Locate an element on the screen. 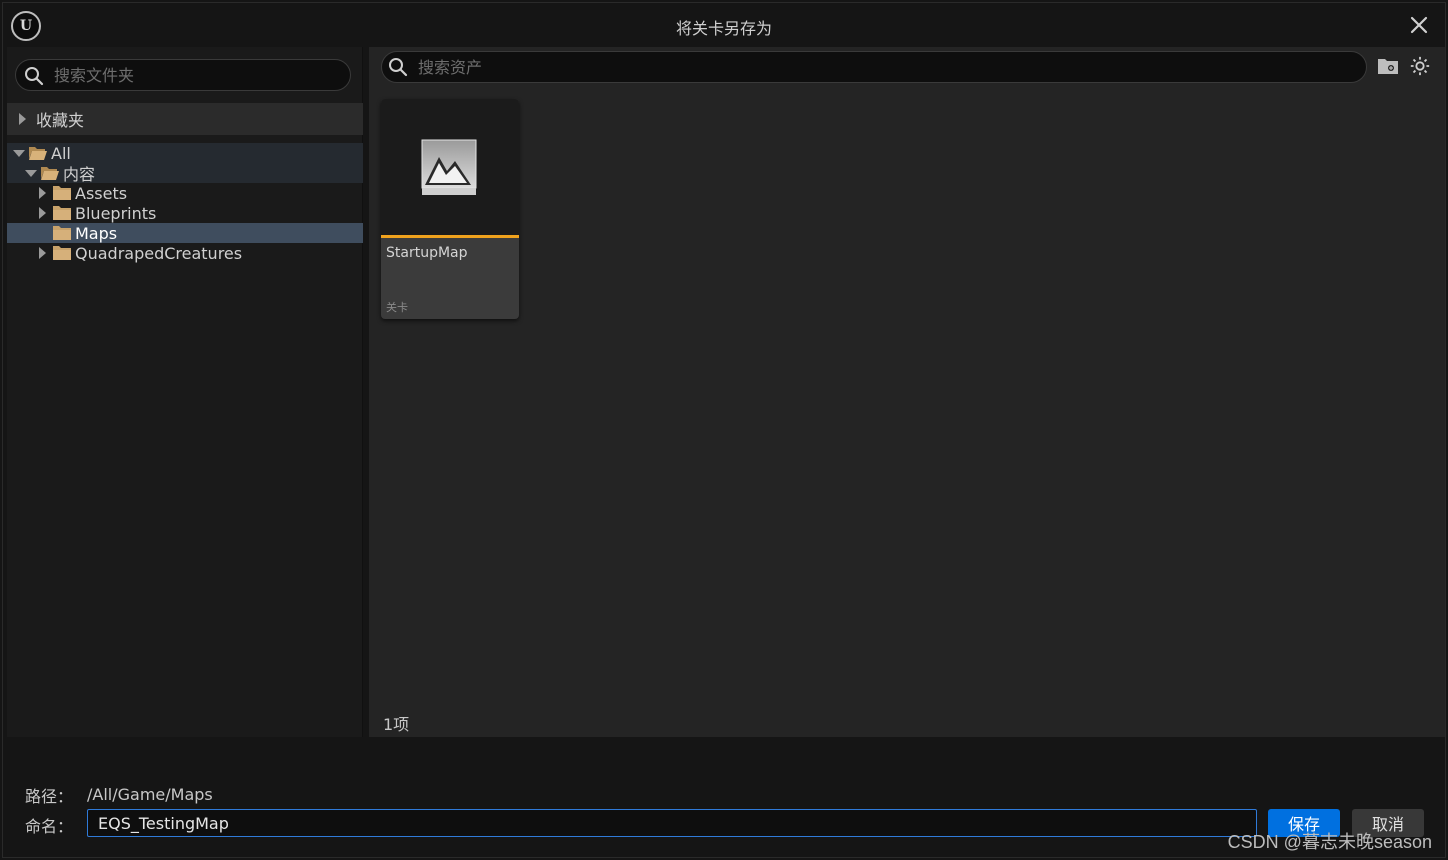 This screenshot has width=1448, height=860. tree-item-assets: Assets is located at coordinates (185, 193).